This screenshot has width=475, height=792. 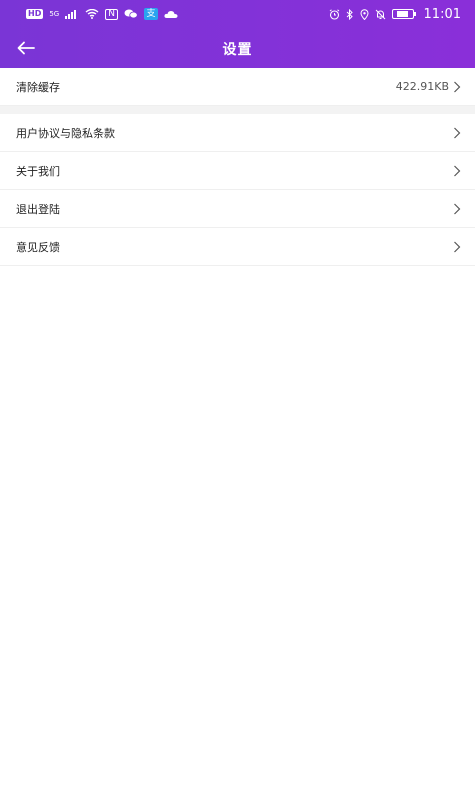 I want to click on network-badge: 5G, so click(x=54, y=13).